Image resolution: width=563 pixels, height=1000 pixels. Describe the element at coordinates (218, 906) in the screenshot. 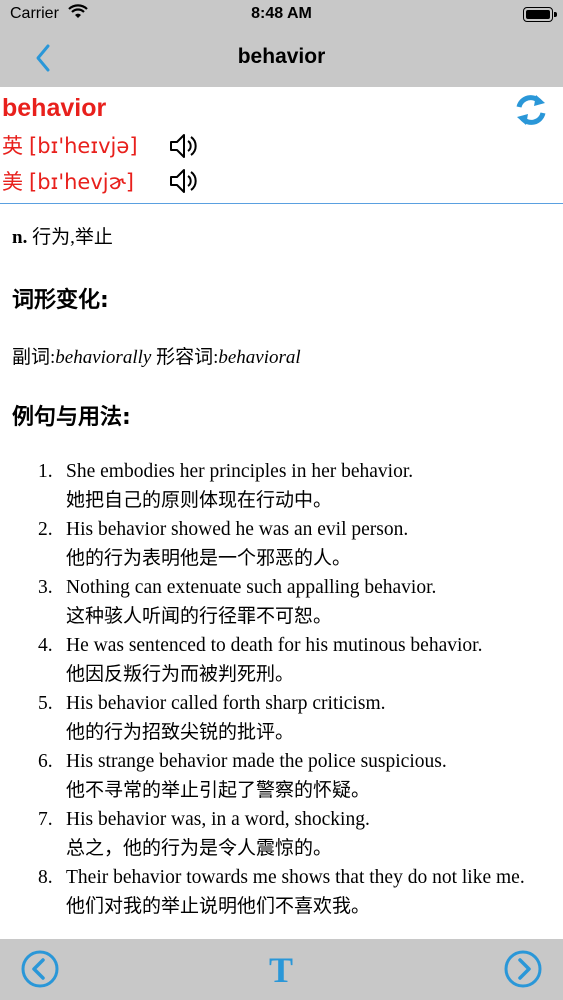

I see `example-chinese: 他们对我的举止说明他们不喜欢我。` at that location.